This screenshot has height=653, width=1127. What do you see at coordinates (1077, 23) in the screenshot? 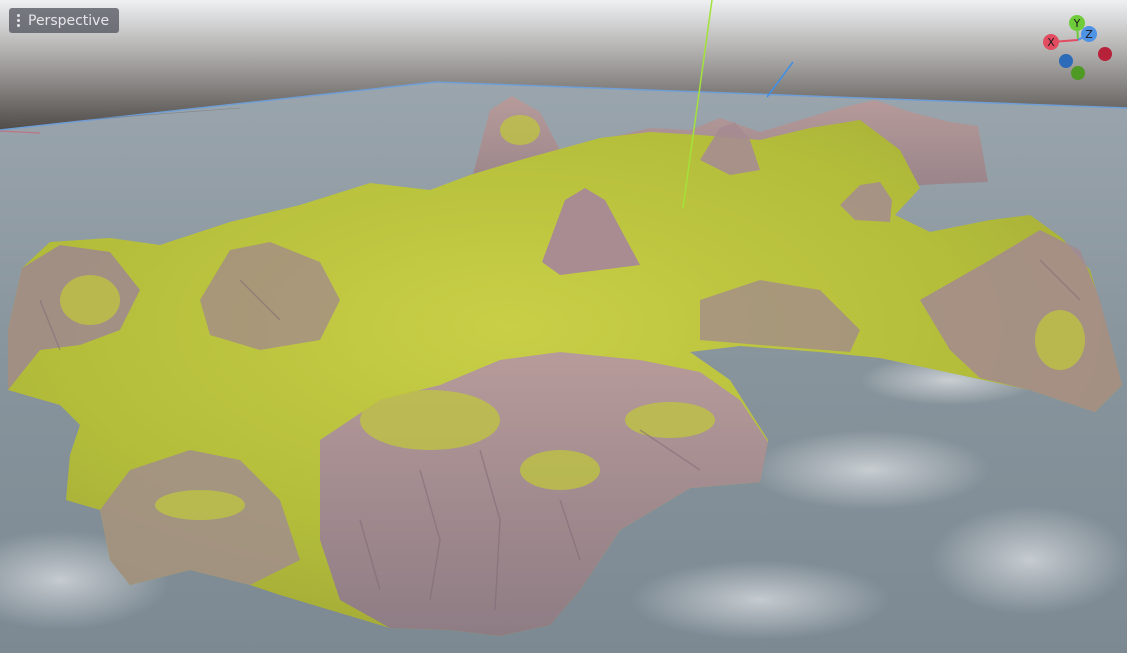
I see `y-axis-label: Y` at bounding box center [1077, 23].